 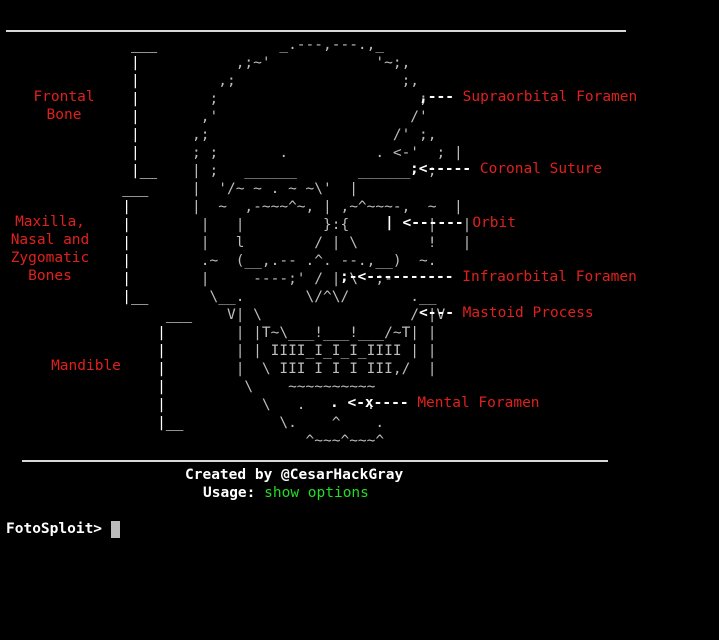 I want to click on command-prompt: FotoSploit>, so click(x=63, y=529).